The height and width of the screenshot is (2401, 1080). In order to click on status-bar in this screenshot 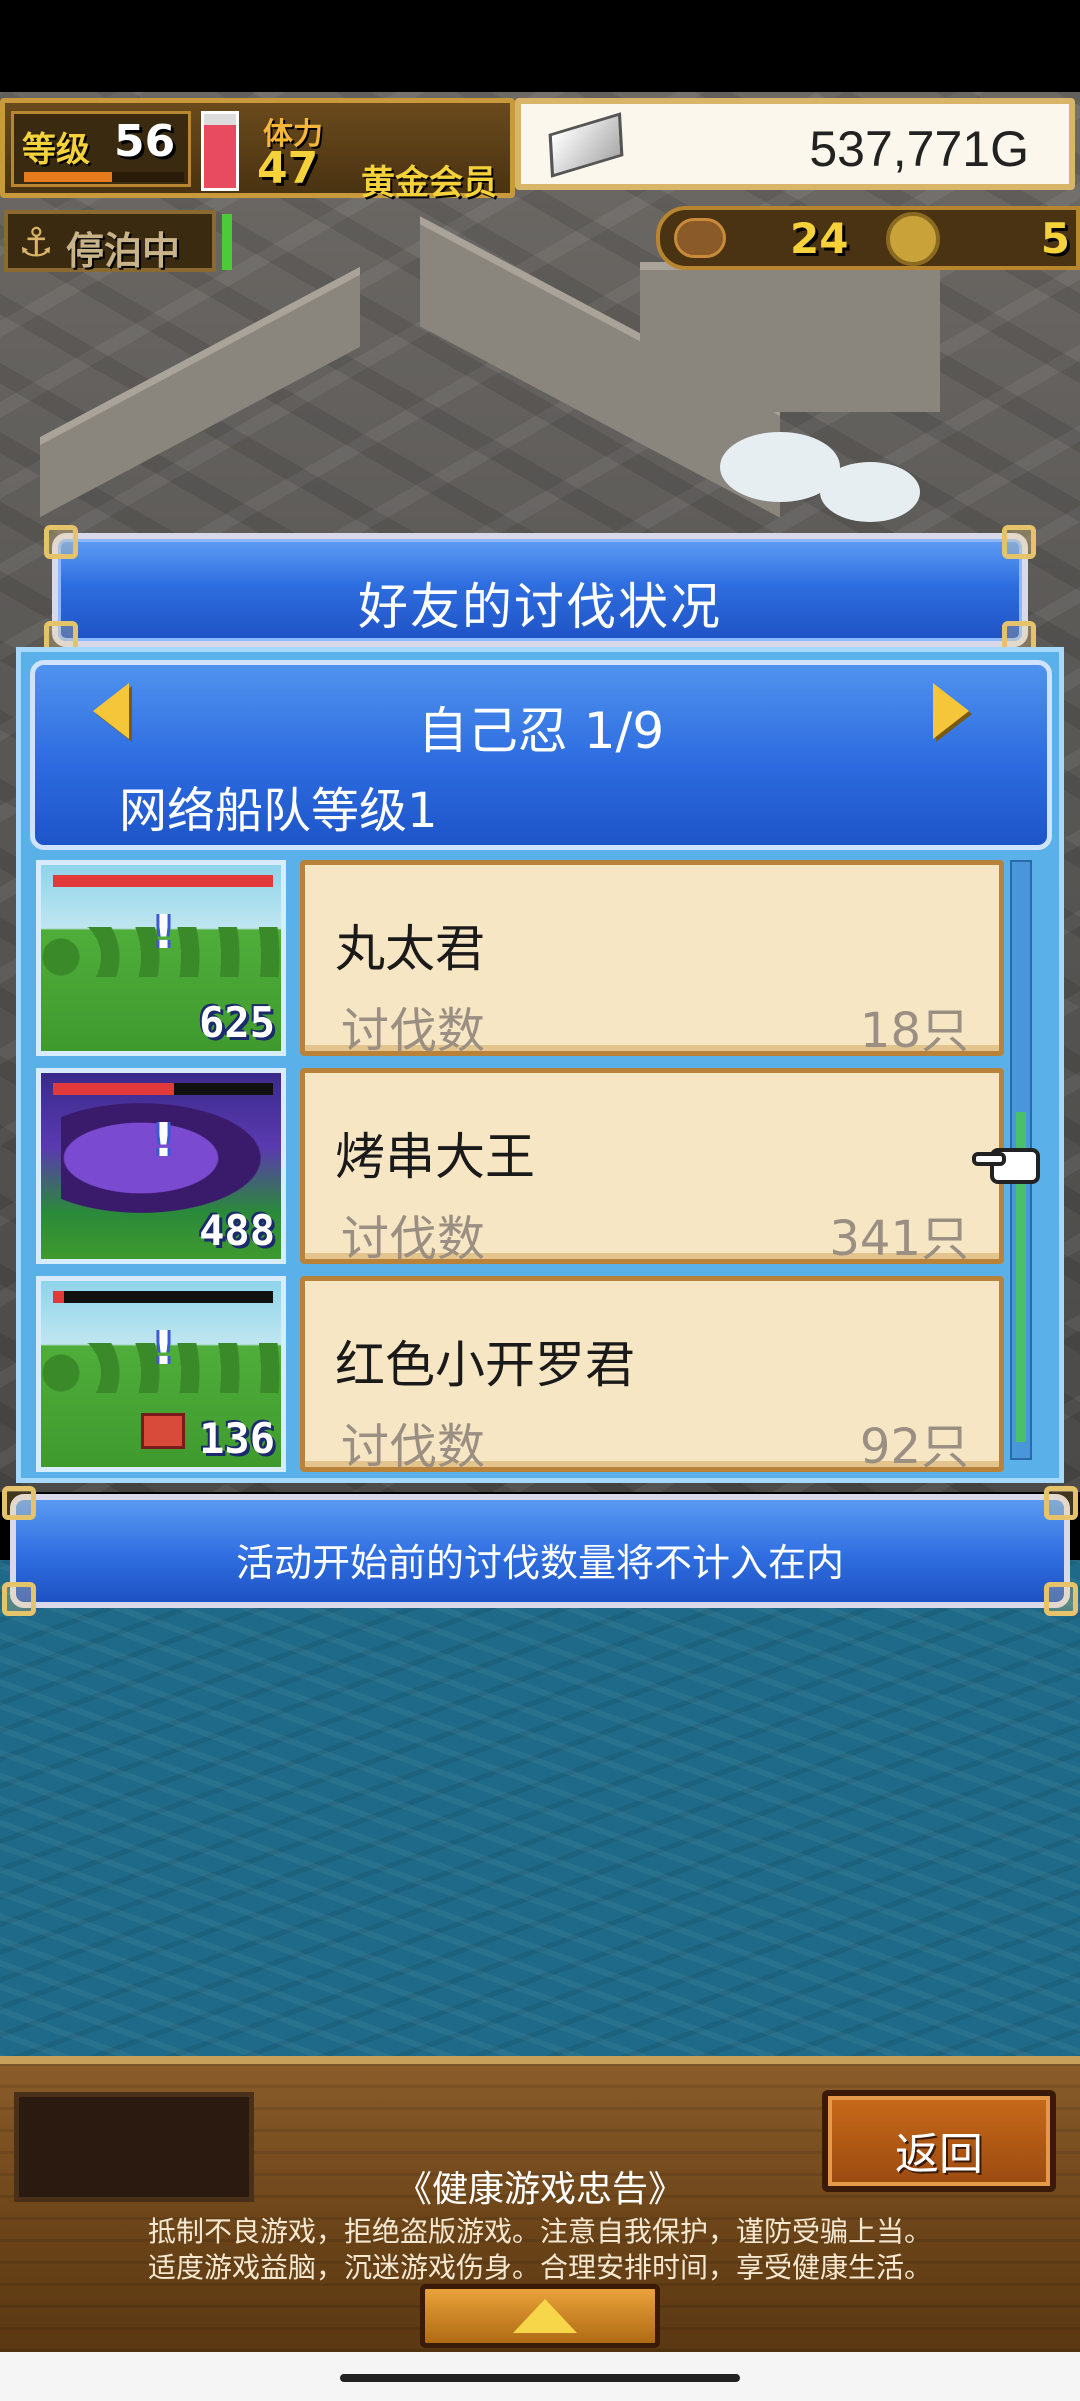, I will do `click(540, 46)`.